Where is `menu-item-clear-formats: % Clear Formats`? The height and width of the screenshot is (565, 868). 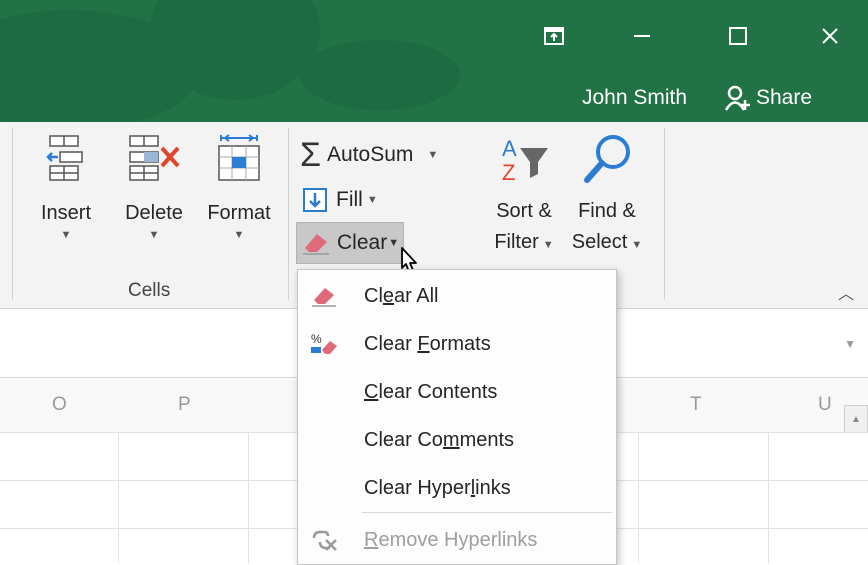 menu-item-clear-formats: % Clear Formats is located at coordinates (457, 344).